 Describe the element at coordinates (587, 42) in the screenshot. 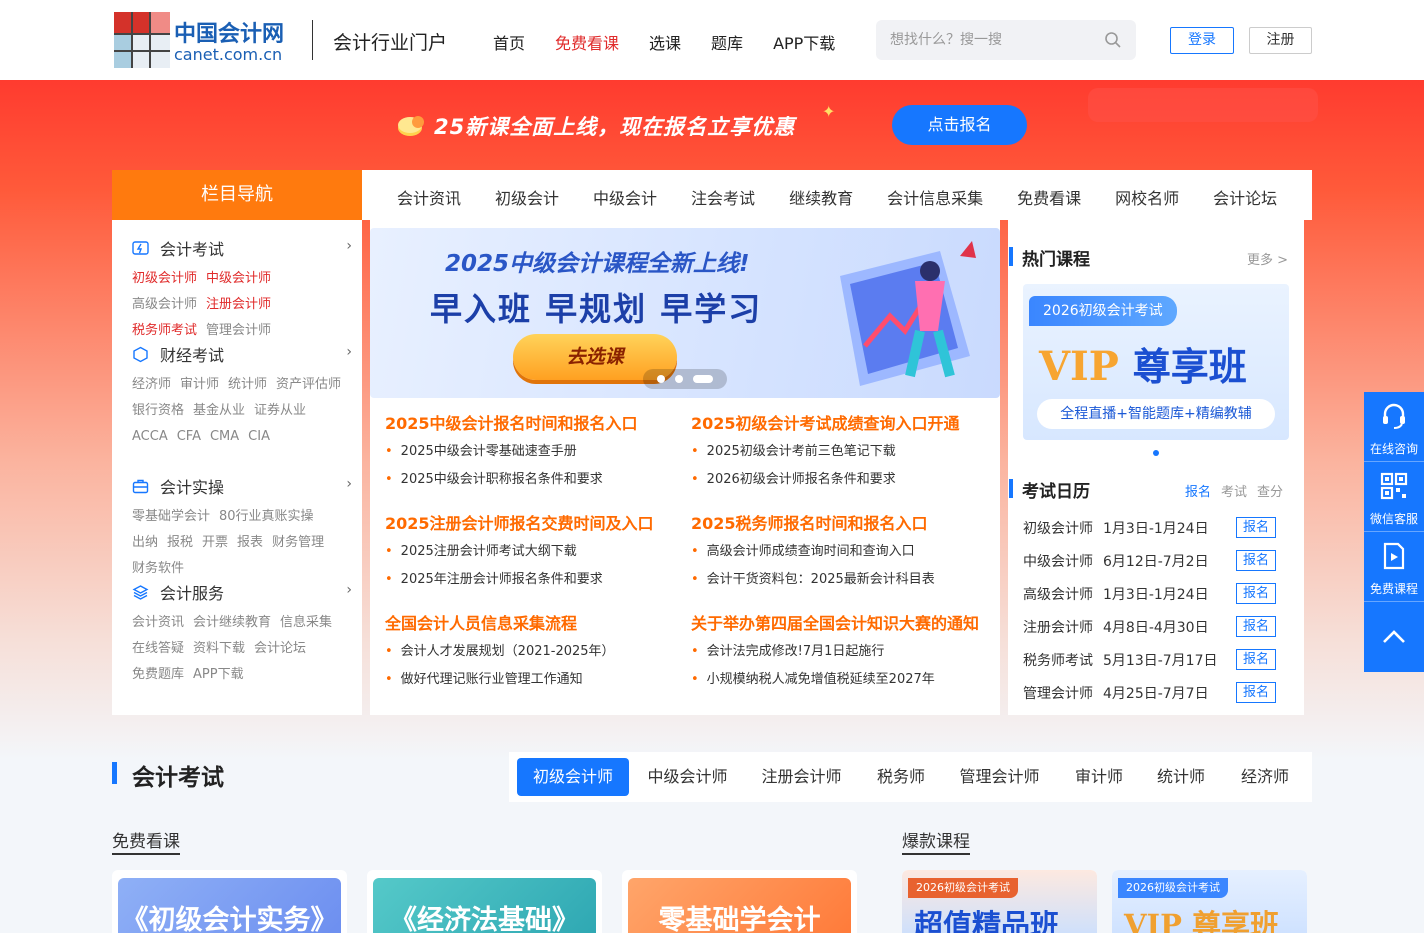

I see `nav-free-course: 免费看课` at that location.